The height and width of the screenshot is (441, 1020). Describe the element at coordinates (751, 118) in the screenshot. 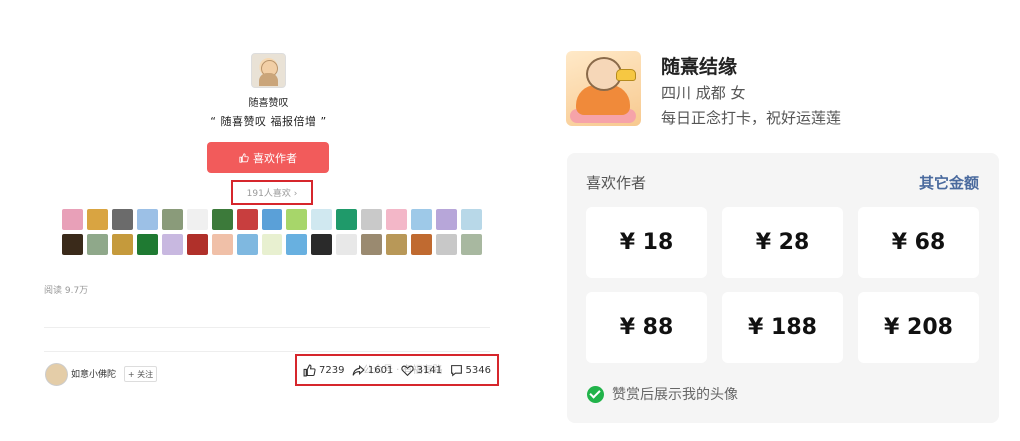

I see `profile-bio: 每日正念打卡，祝好运莲莲` at that location.